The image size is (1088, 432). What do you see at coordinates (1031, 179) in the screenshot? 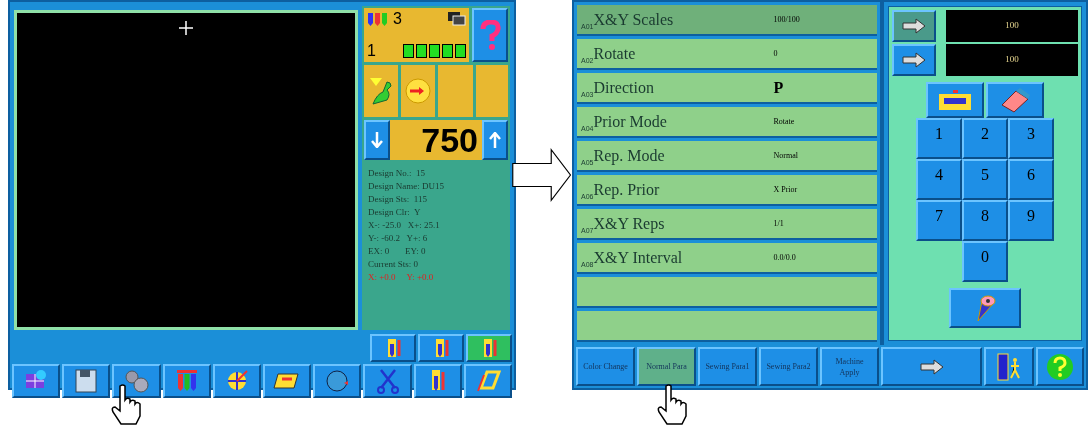
I see `number-key: 6` at bounding box center [1031, 179].